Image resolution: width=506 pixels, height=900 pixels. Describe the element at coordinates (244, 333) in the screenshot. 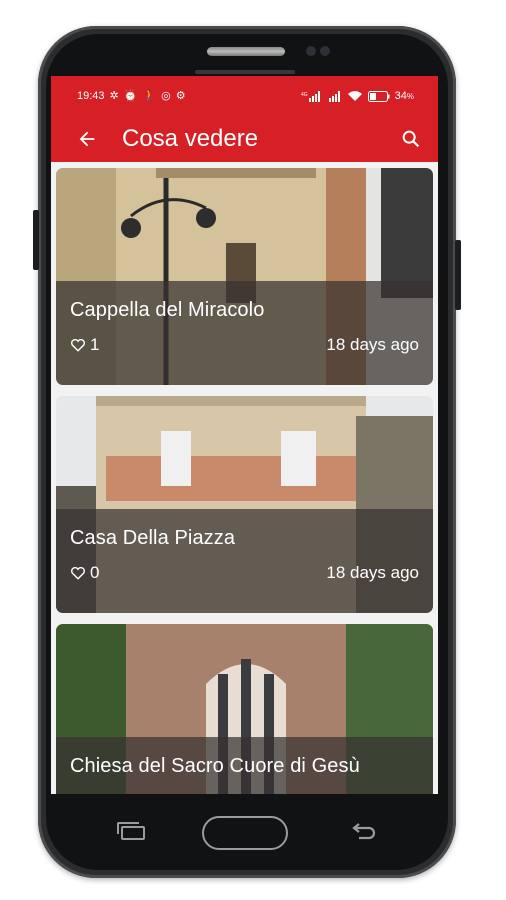

I see `card-overlay: Cappella del Miracolo 1 18 days ago` at that location.